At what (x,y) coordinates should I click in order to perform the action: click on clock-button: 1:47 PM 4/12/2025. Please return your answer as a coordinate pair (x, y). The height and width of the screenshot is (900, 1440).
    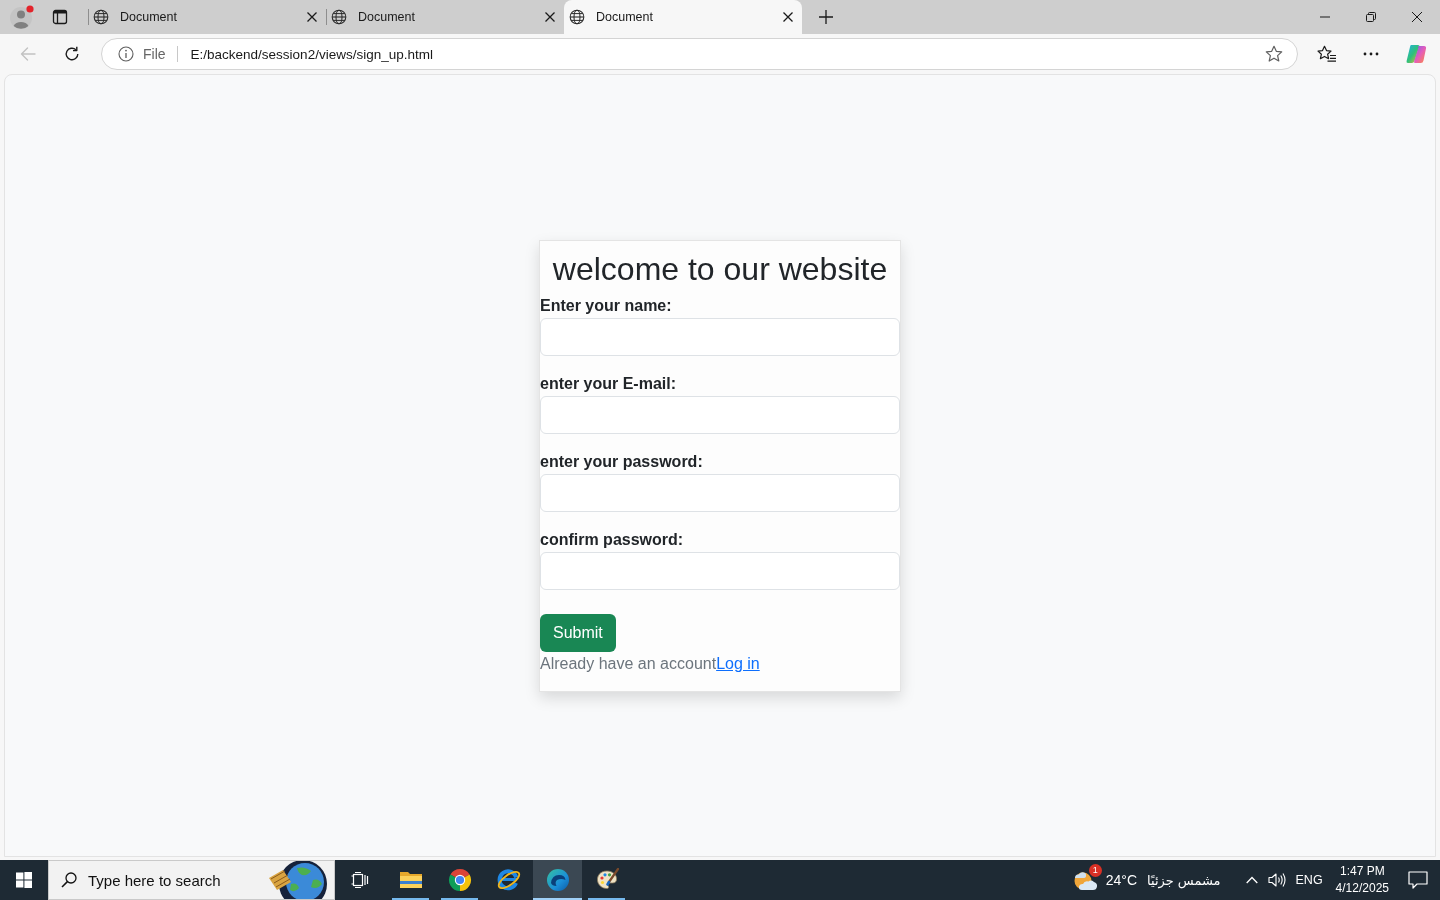
    Looking at the image, I should click on (1362, 880).